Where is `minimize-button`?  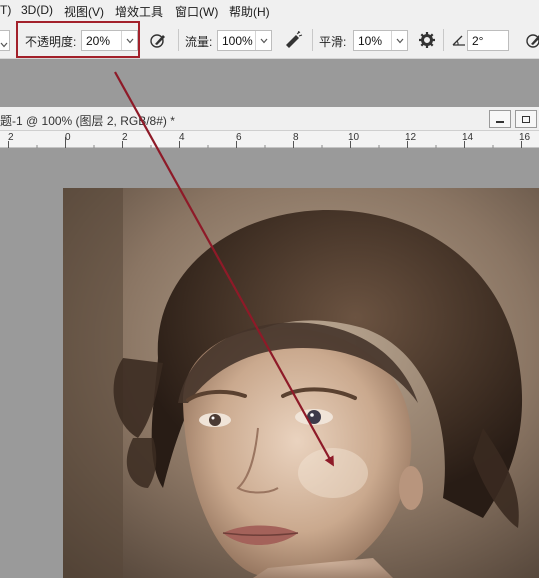
minimize-button is located at coordinates (500, 119).